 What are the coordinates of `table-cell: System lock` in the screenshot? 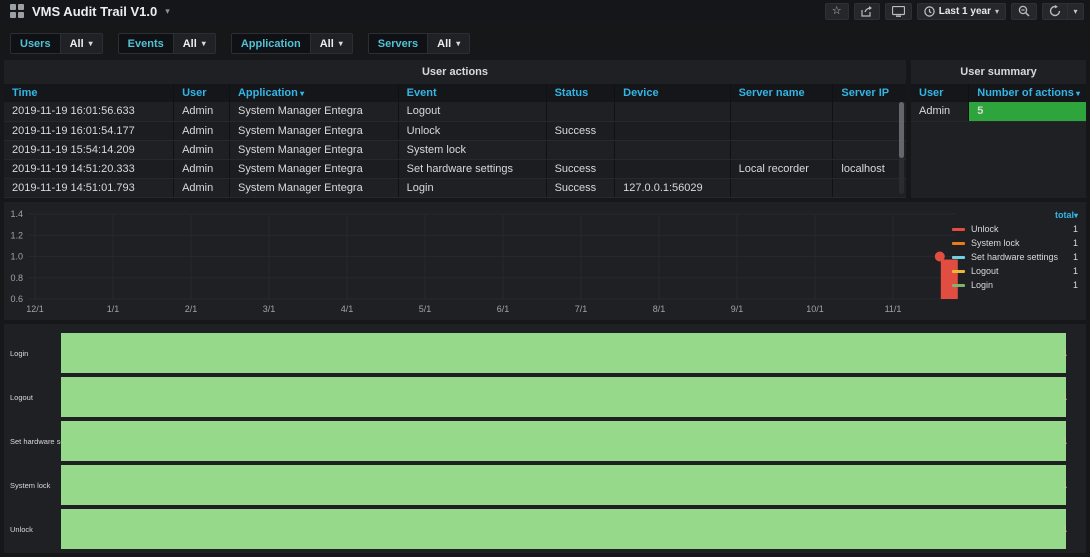 It's located at (472, 150).